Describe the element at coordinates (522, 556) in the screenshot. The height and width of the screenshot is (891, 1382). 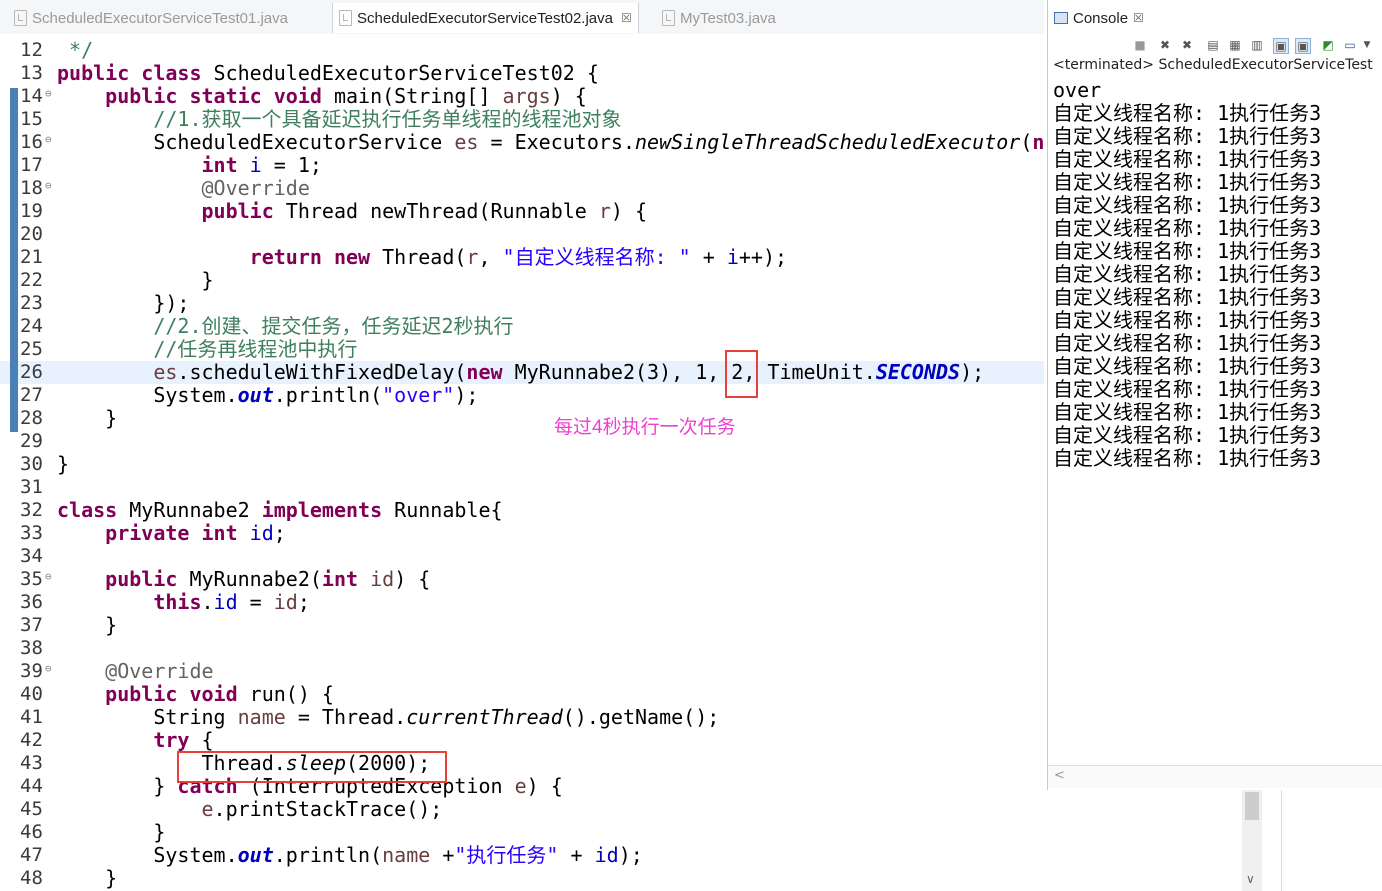
I see `code-line: 34` at that location.